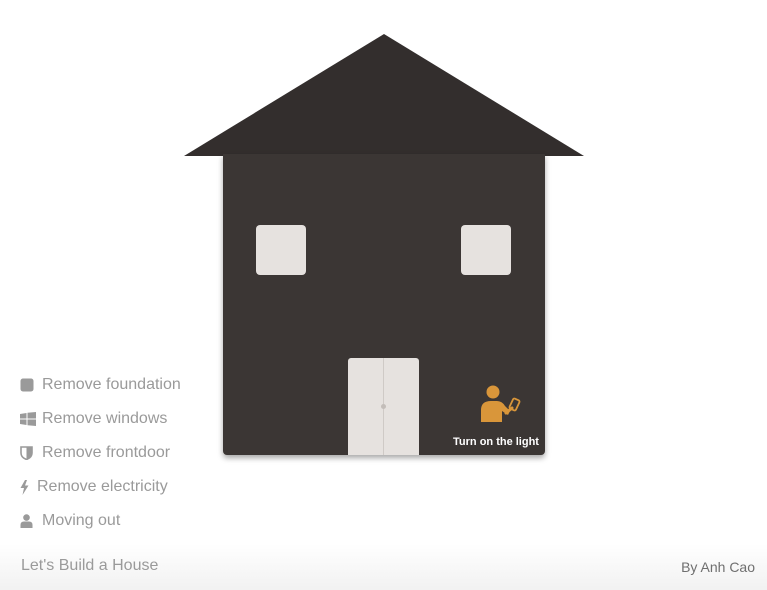  I want to click on menu-item-label: Remove frontdoor, so click(106, 452).